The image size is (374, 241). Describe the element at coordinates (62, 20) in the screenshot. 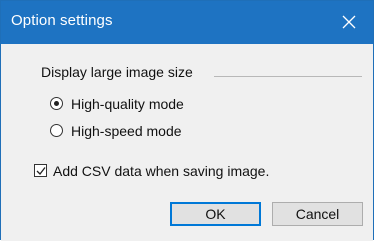

I see `dialog-title: Option settings` at that location.